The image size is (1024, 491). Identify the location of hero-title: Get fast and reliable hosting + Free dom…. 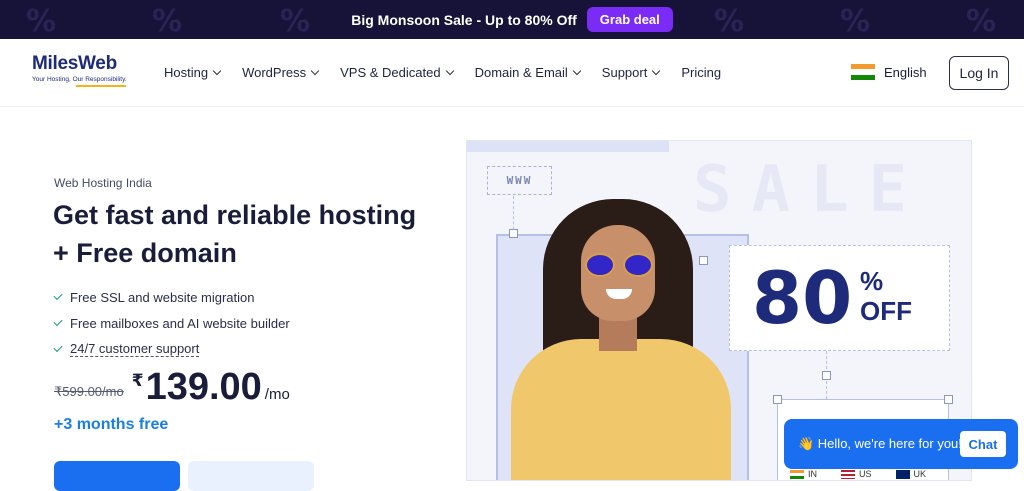
(235, 234).